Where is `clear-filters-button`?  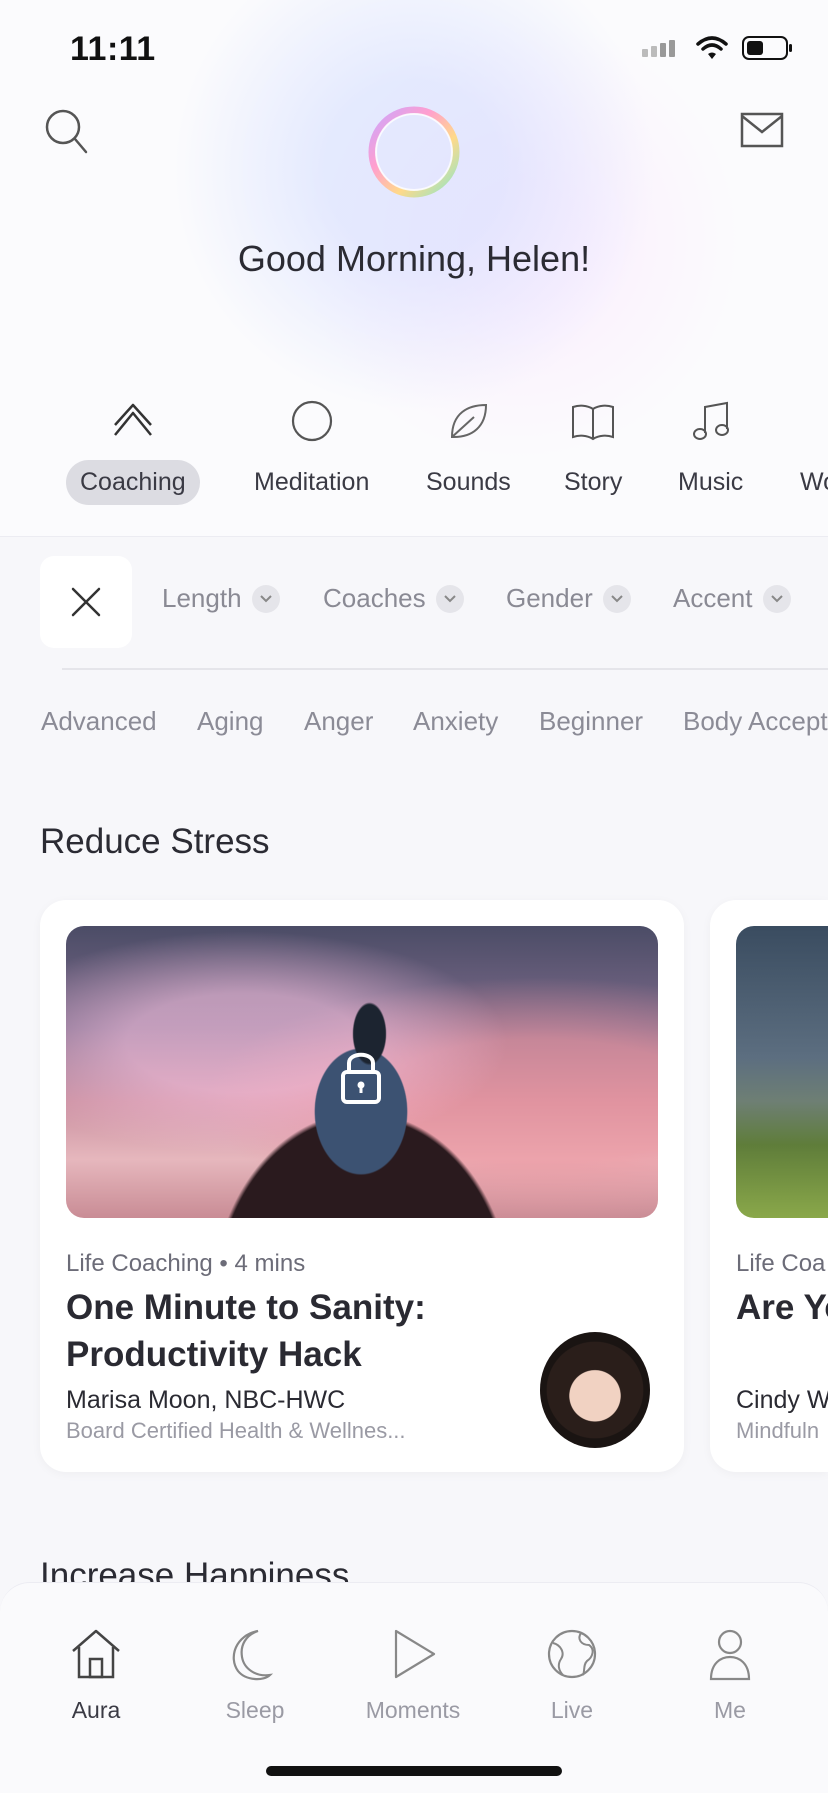 clear-filters-button is located at coordinates (86, 602).